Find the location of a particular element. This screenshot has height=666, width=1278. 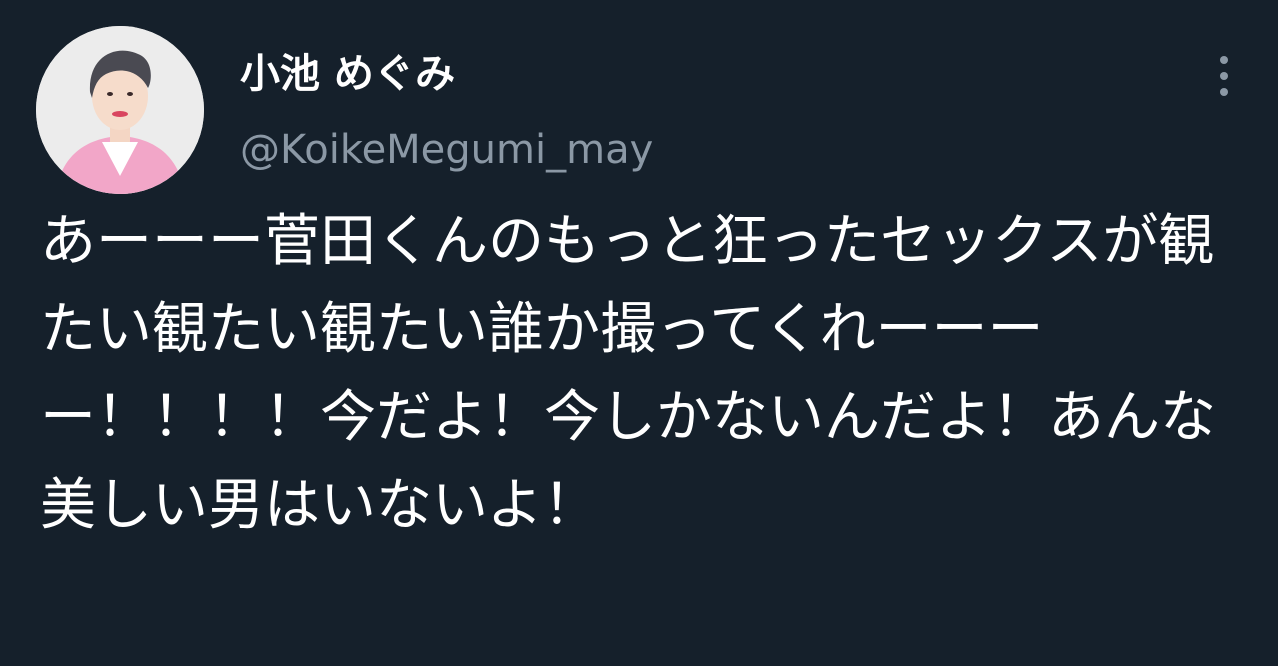

author-display-name: 小池 めぐみ is located at coordinates (347, 74).